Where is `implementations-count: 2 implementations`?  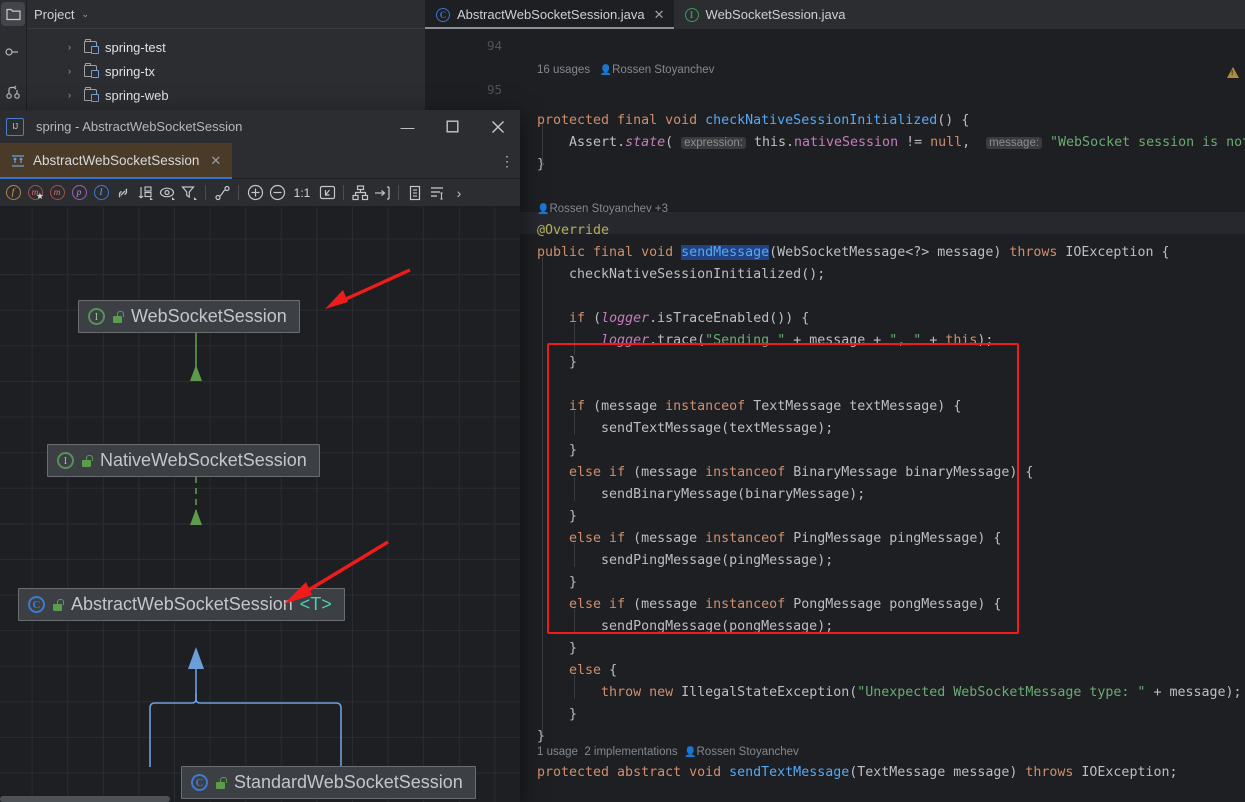 implementations-count: 2 implementations is located at coordinates (631, 752).